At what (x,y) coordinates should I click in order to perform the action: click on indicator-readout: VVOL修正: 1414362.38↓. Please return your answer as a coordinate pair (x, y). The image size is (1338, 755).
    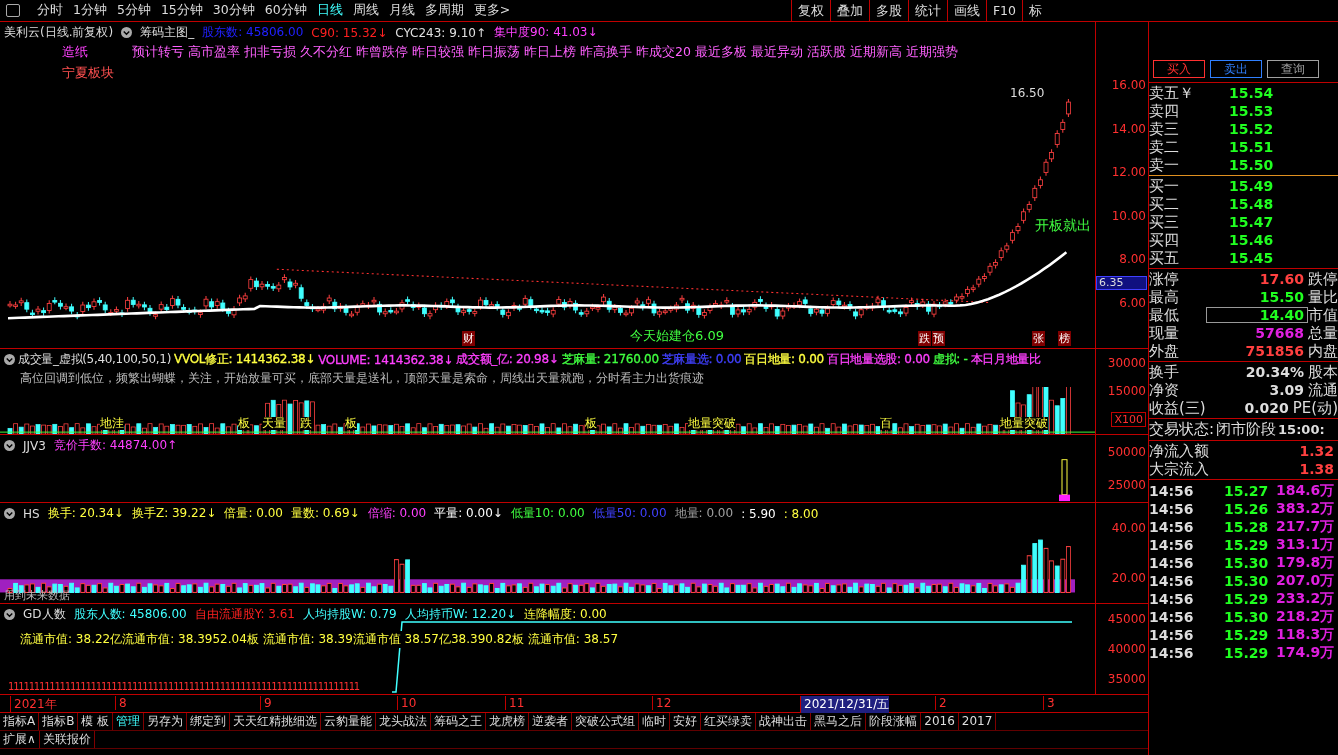
    Looking at the image, I should click on (245, 359).